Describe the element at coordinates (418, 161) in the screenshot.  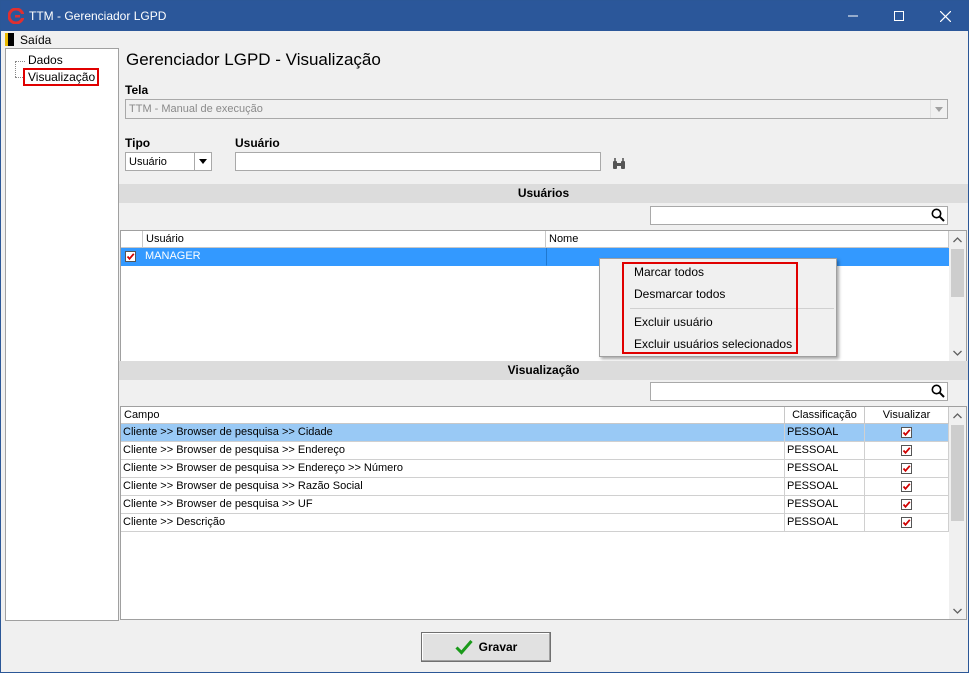
I see `usuario-input` at that location.